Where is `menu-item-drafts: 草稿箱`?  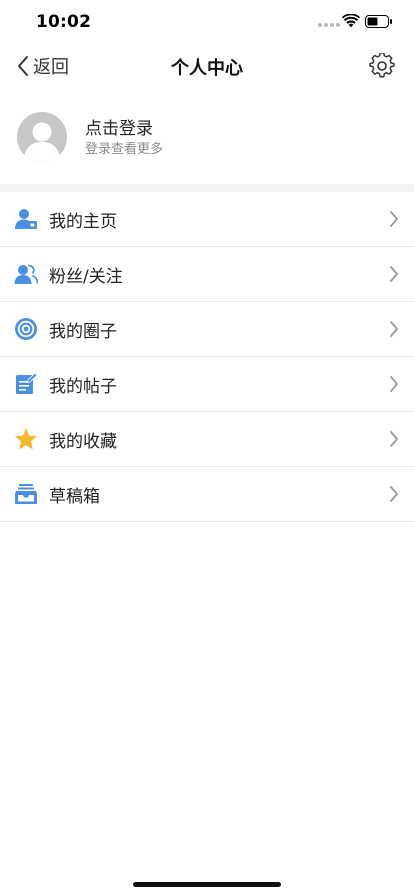 menu-item-drafts: 草稿箱 is located at coordinates (207, 494).